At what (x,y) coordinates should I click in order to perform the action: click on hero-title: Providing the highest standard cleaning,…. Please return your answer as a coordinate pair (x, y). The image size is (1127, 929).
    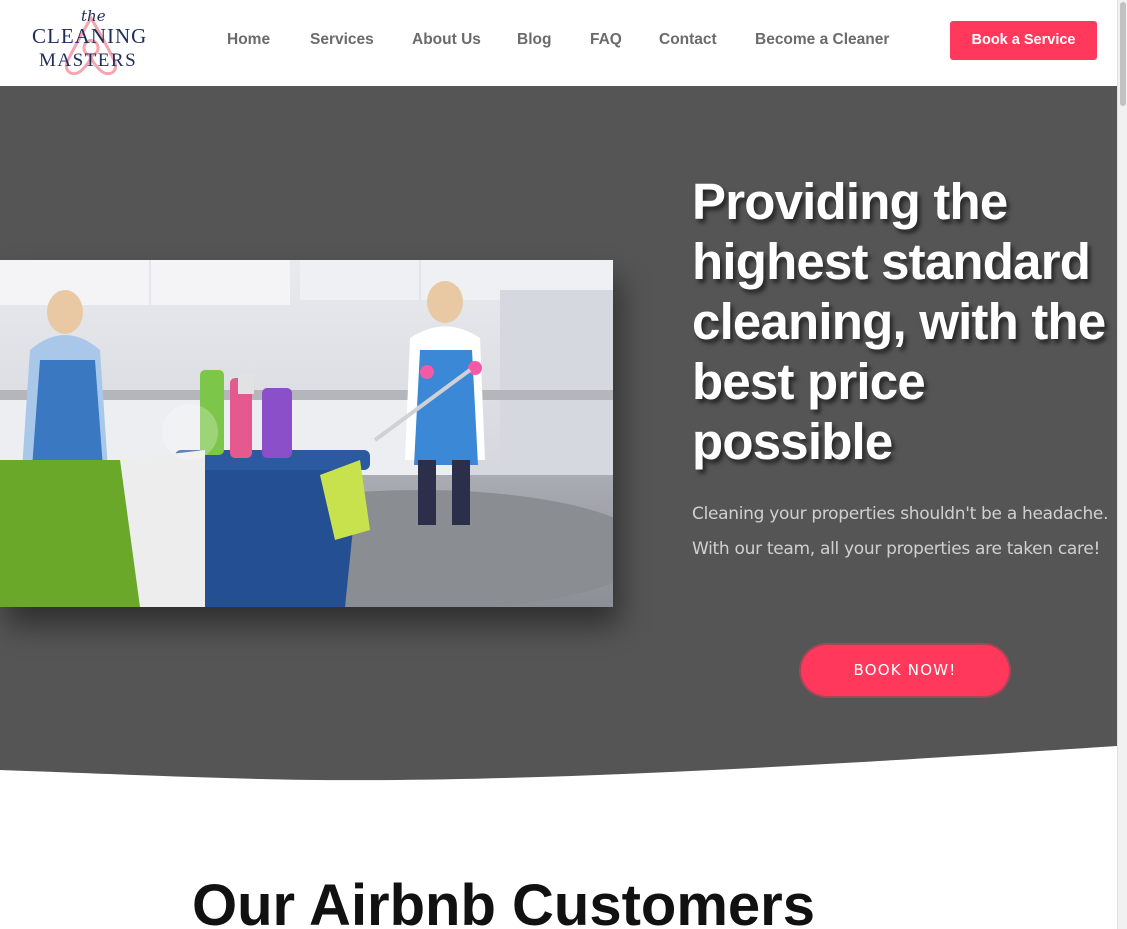
    Looking at the image, I should click on (899, 321).